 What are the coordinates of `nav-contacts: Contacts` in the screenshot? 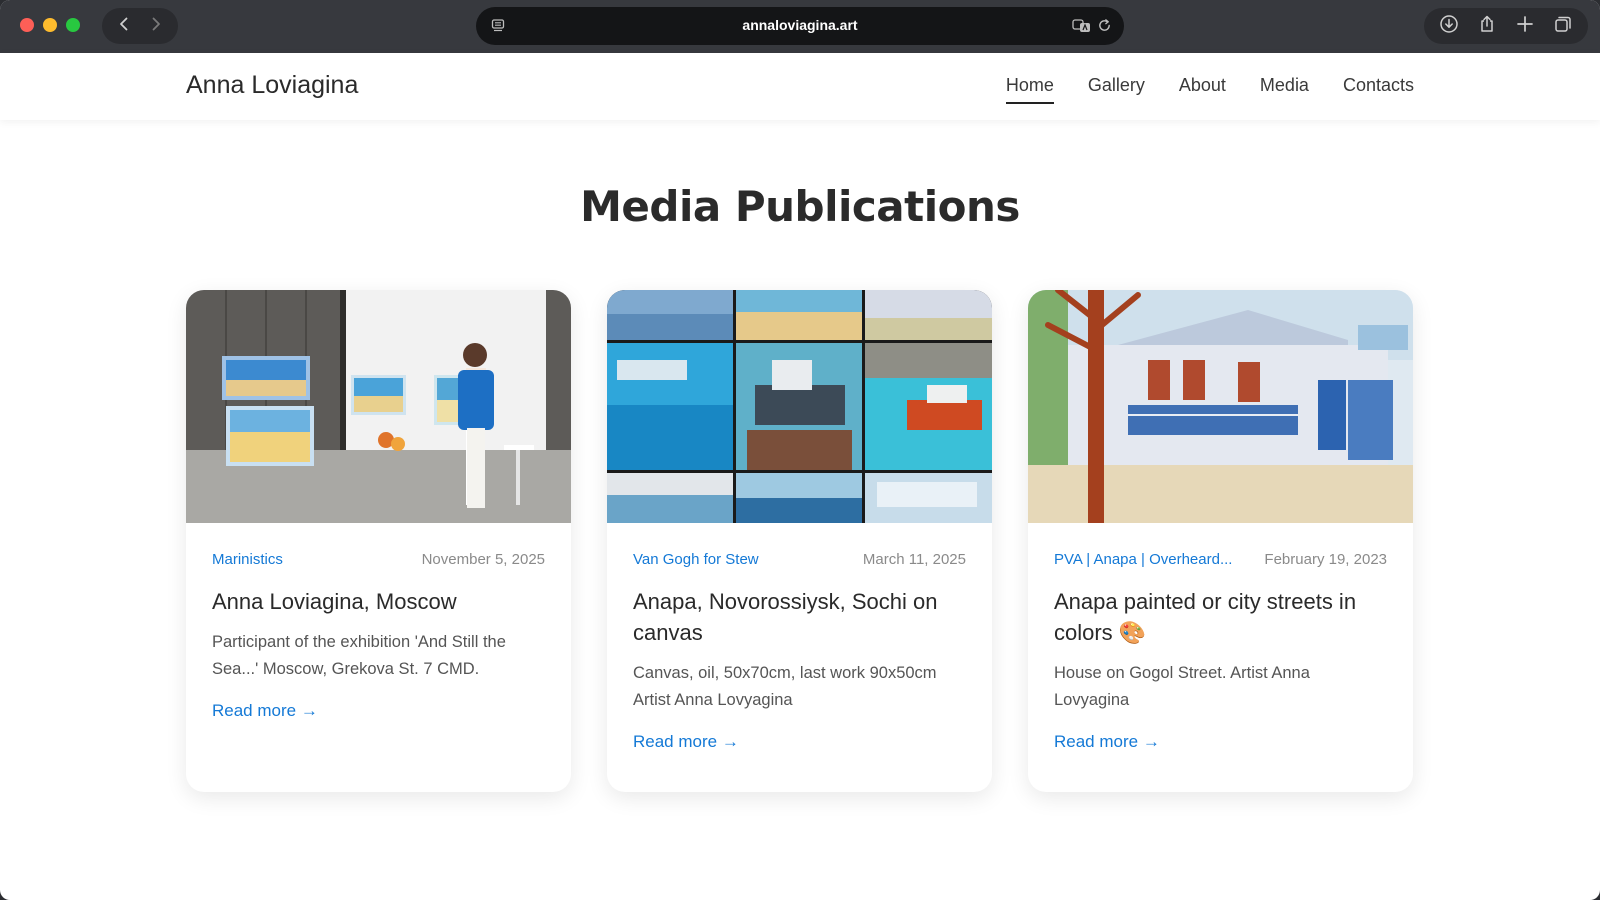 It's located at (1378, 87).